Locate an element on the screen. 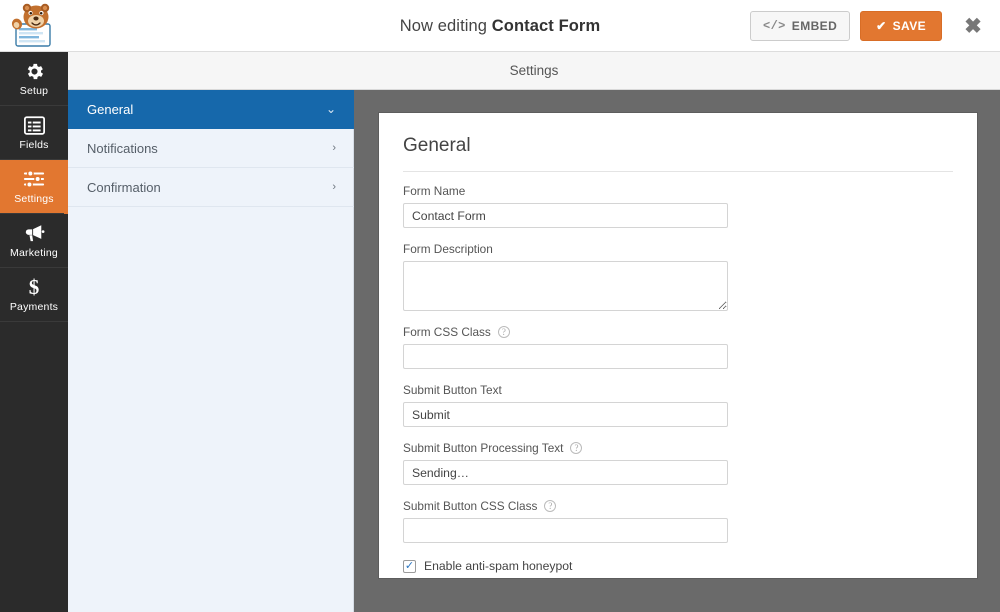  submit-button-css-class-input is located at coordinates (565, 530).